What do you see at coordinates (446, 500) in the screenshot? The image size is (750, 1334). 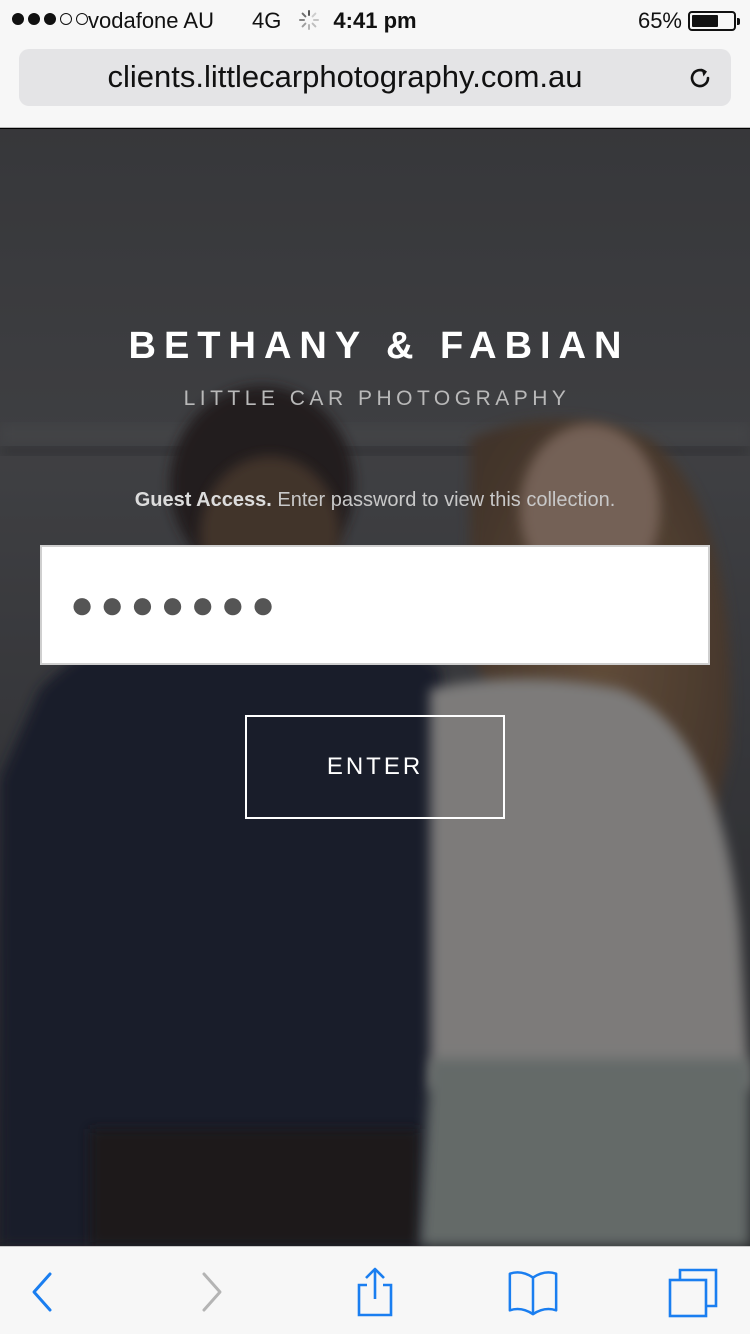 I see `guest-access-text: Enter password to view this collection.` at bounding box center [446, 500].